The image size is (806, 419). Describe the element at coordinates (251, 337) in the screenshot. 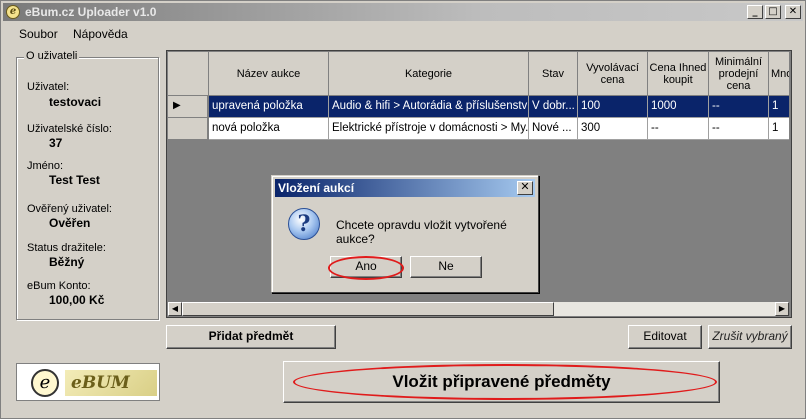

I see `add-item-button: Přidat předmět` at that location.